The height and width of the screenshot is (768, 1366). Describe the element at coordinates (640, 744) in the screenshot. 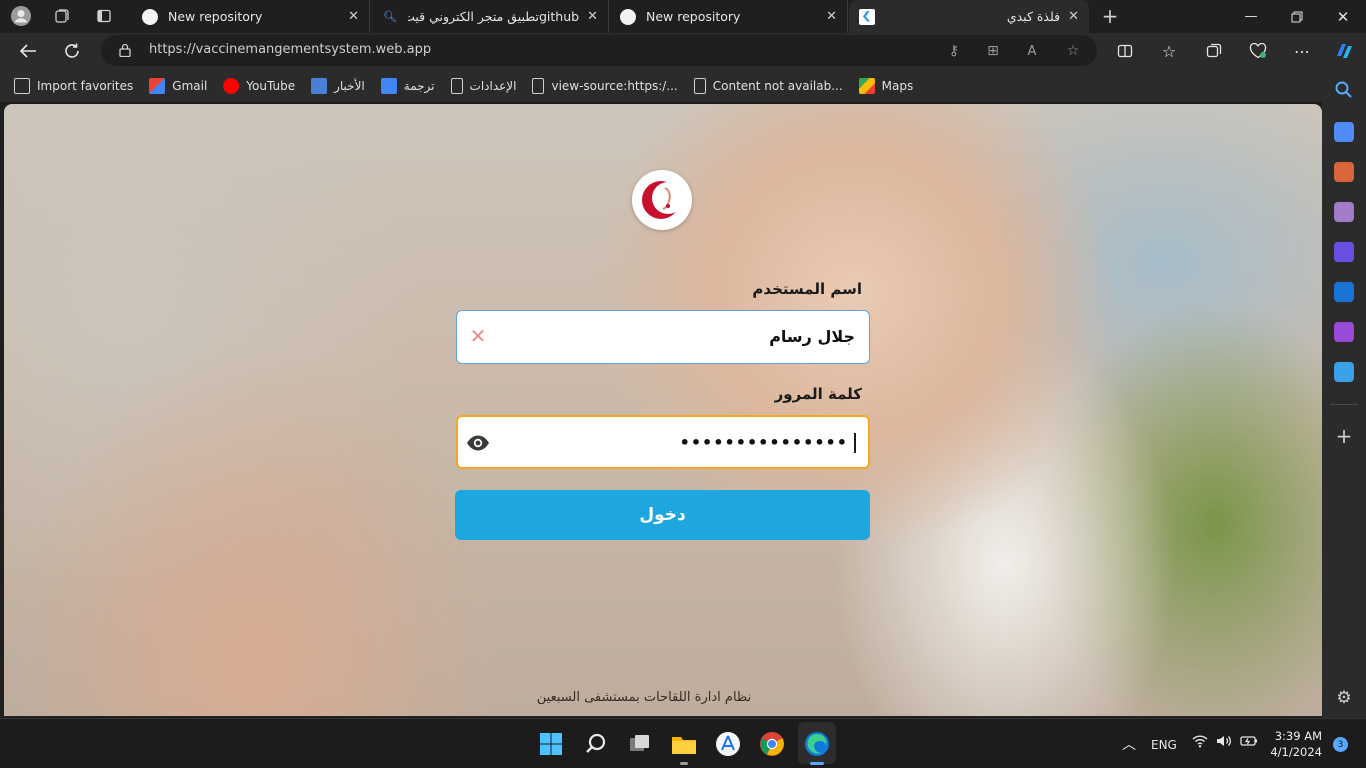

I see `task-view-icon` at that location.